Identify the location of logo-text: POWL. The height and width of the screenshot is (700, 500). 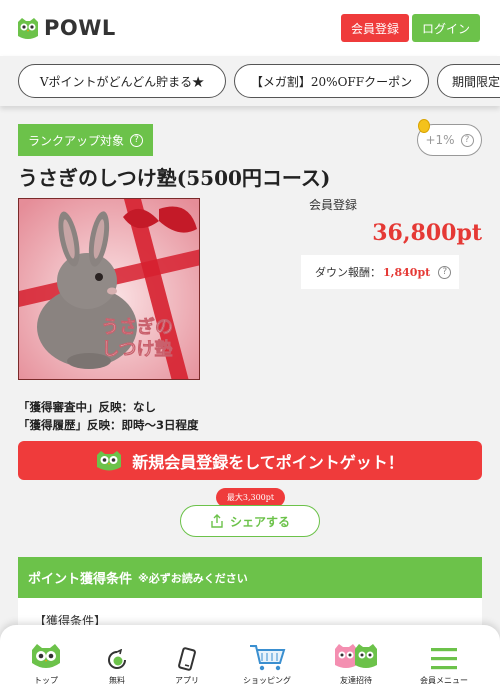
(80, 28).